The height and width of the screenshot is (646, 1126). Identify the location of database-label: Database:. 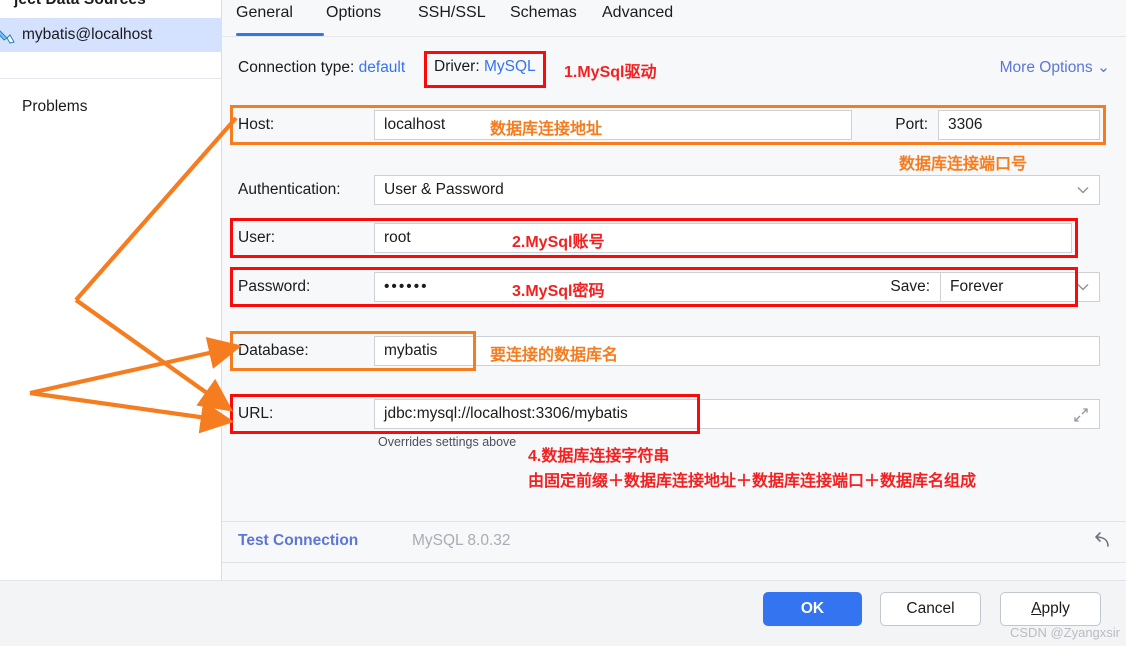
(273, 350).